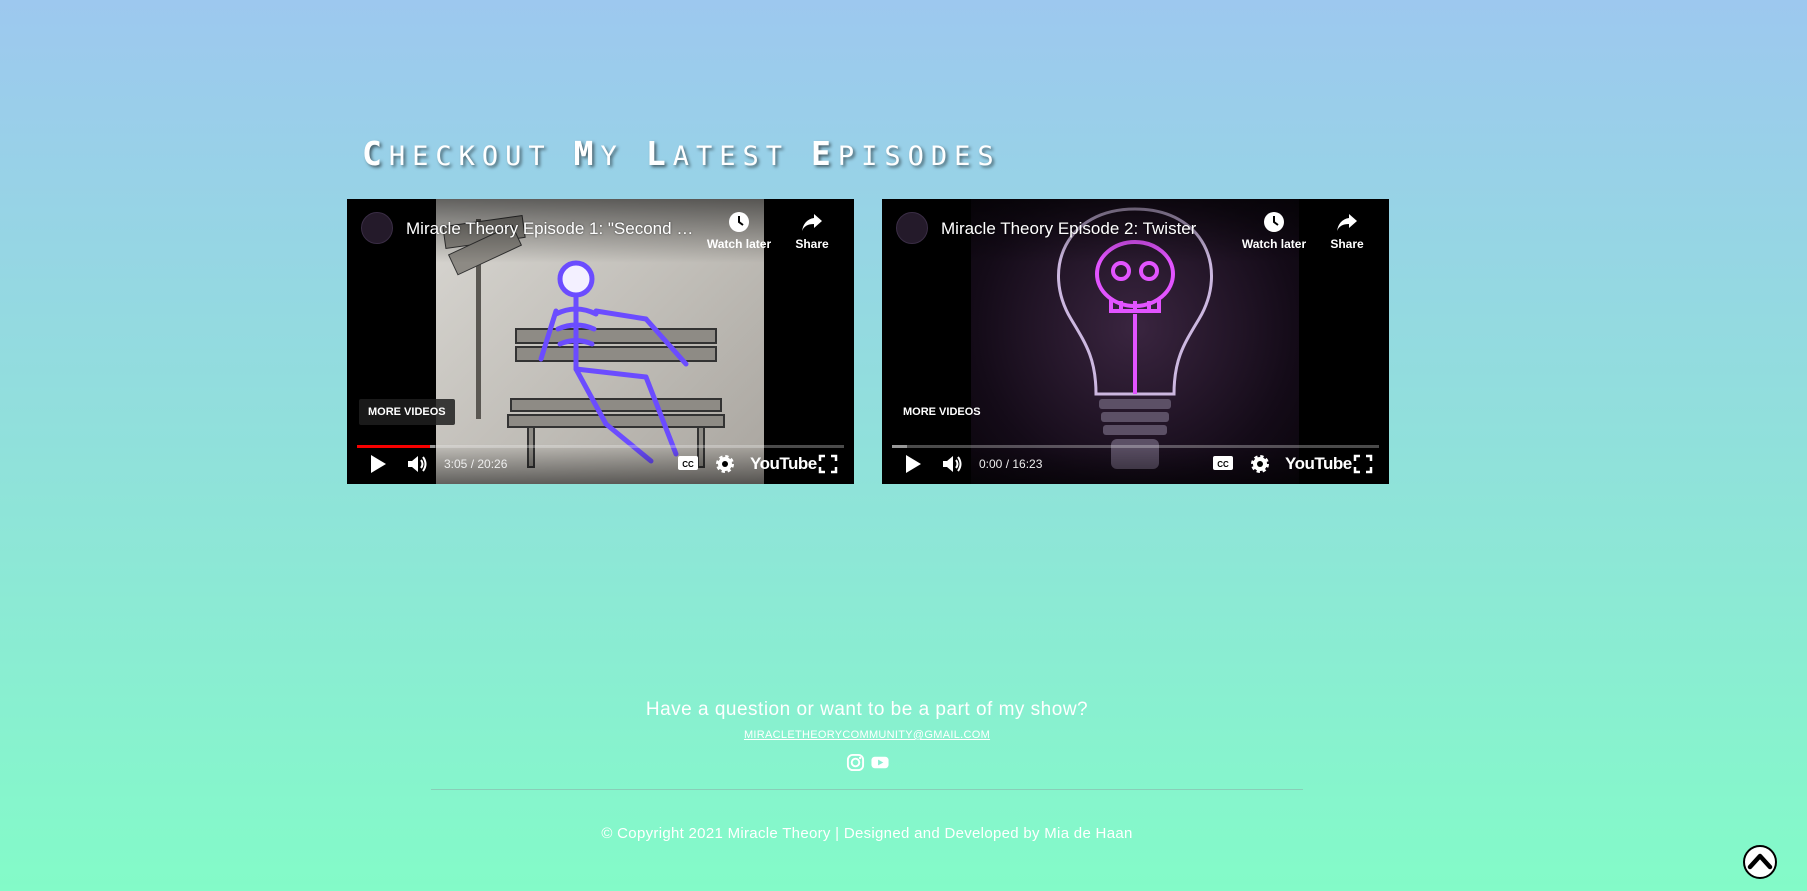 The image size is (1807, 891). I want to click on instagram-icon, so click(855, 762).